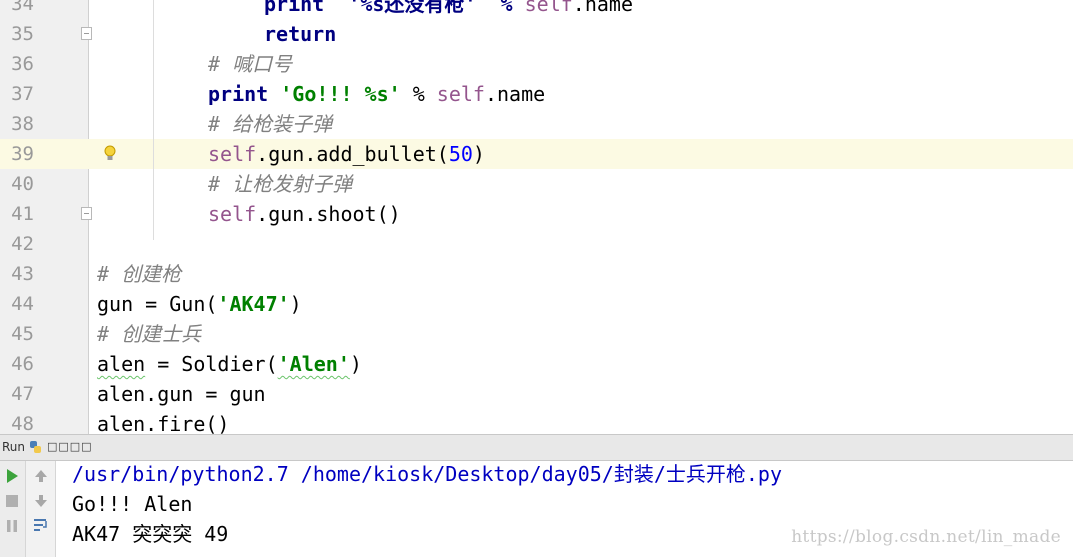 The image size is (1073, 557). Describe the element at coordinates (536, 124) in the screenshot. I see `code-line: 38 # 给枪装子弹` at that location.